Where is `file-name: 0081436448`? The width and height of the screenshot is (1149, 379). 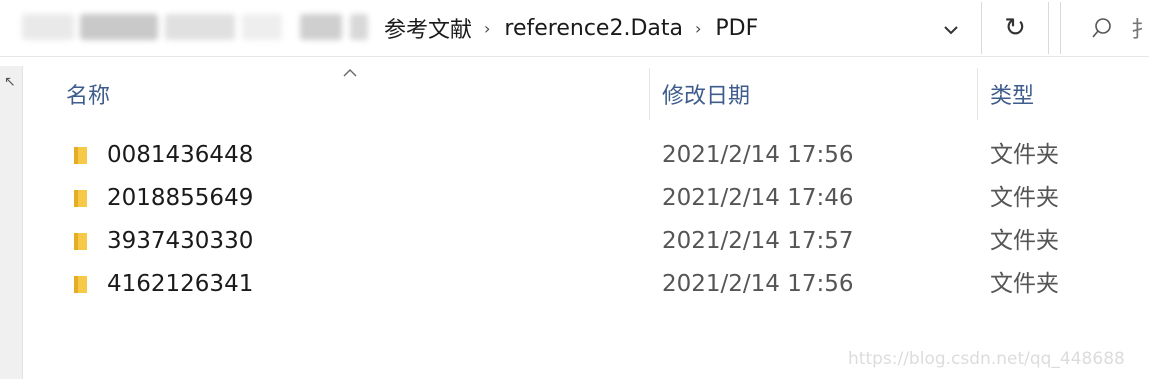 file-name: 0081436448 is located at coordinates (180, 155).